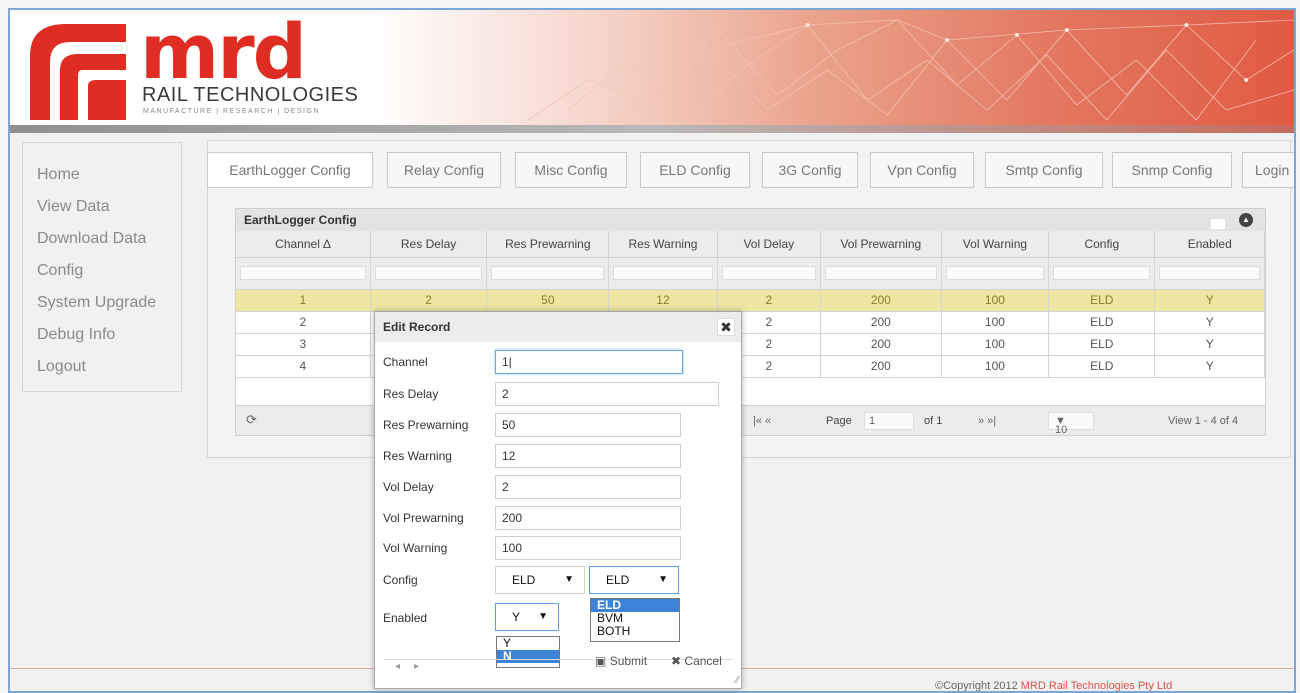 Image resolution: width=1300 pixels, height=693 pixels. I want to click on copyright-brand-link: MRD Rail Technologies Pty Ltd, so click(1096, 685).